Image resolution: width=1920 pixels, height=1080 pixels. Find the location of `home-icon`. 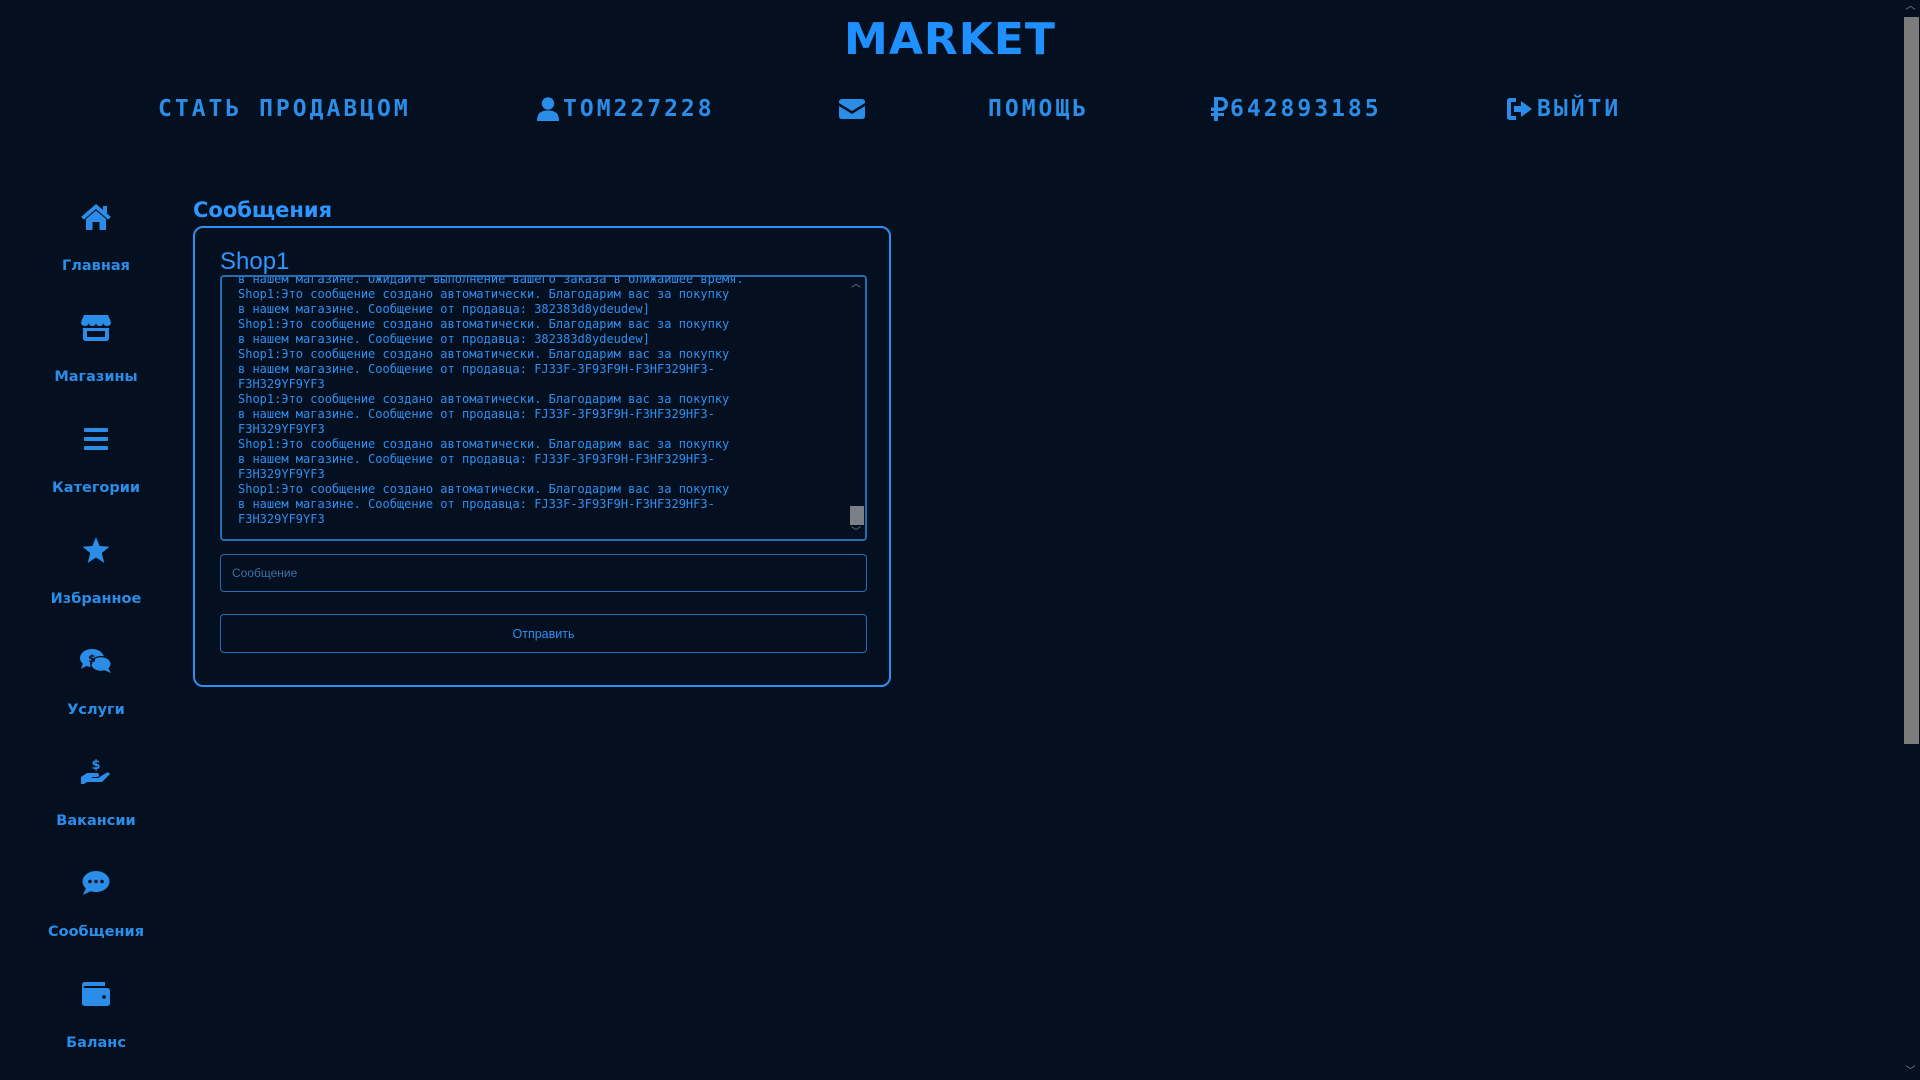

home-icon is located at coordinates (96, 217).